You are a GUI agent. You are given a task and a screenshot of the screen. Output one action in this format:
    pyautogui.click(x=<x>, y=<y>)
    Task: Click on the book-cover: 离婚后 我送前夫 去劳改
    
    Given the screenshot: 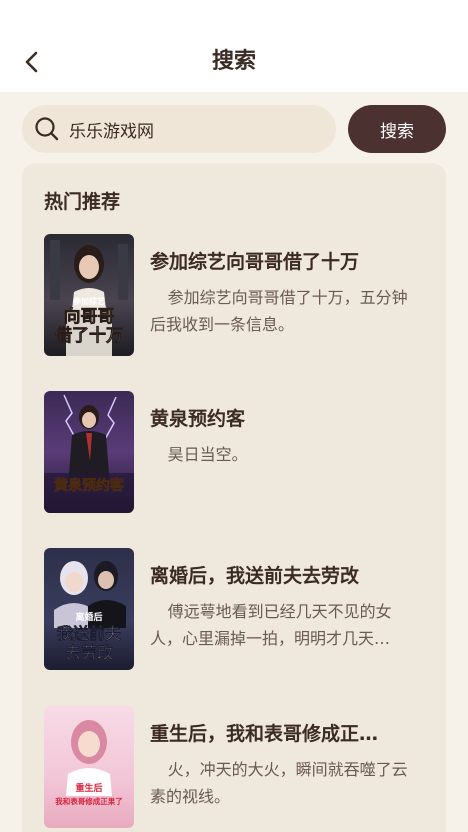 What is the action you would take?
    pyautogui.click(x=89, y=609)
    